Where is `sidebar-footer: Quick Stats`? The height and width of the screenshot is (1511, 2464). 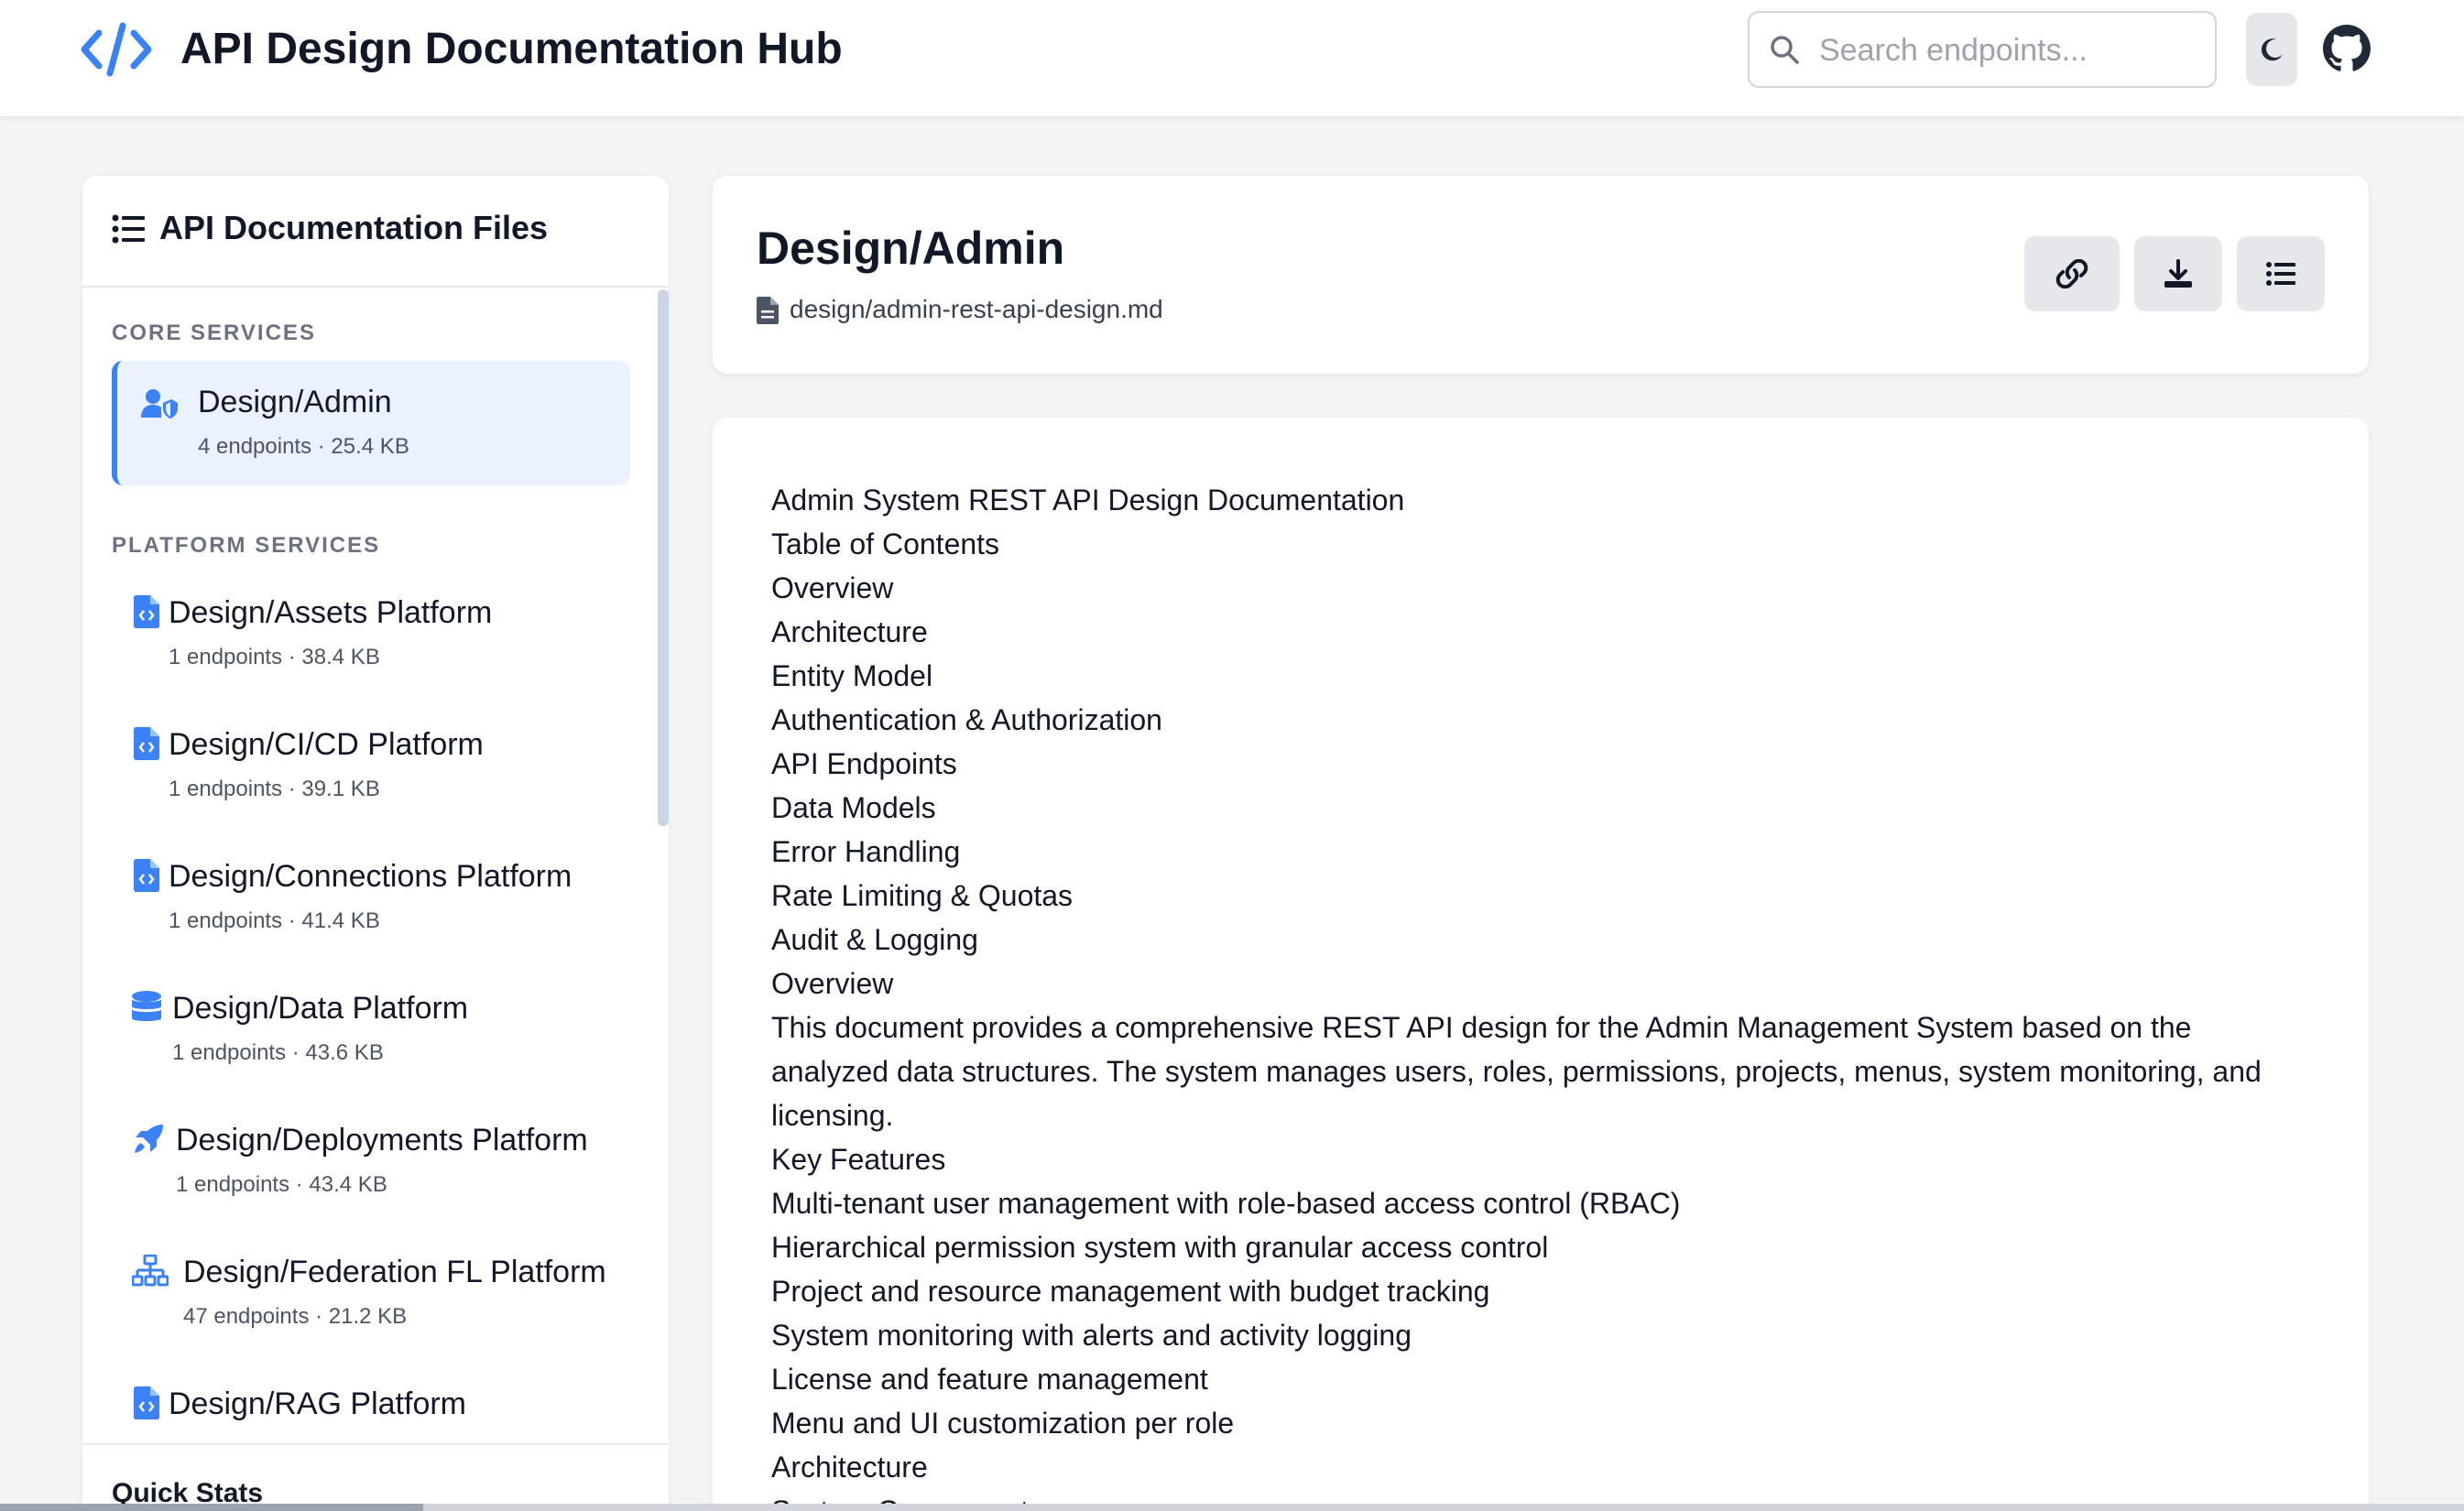
sidebar-footer: Quick Stats is located at coordinates (375, 1477).